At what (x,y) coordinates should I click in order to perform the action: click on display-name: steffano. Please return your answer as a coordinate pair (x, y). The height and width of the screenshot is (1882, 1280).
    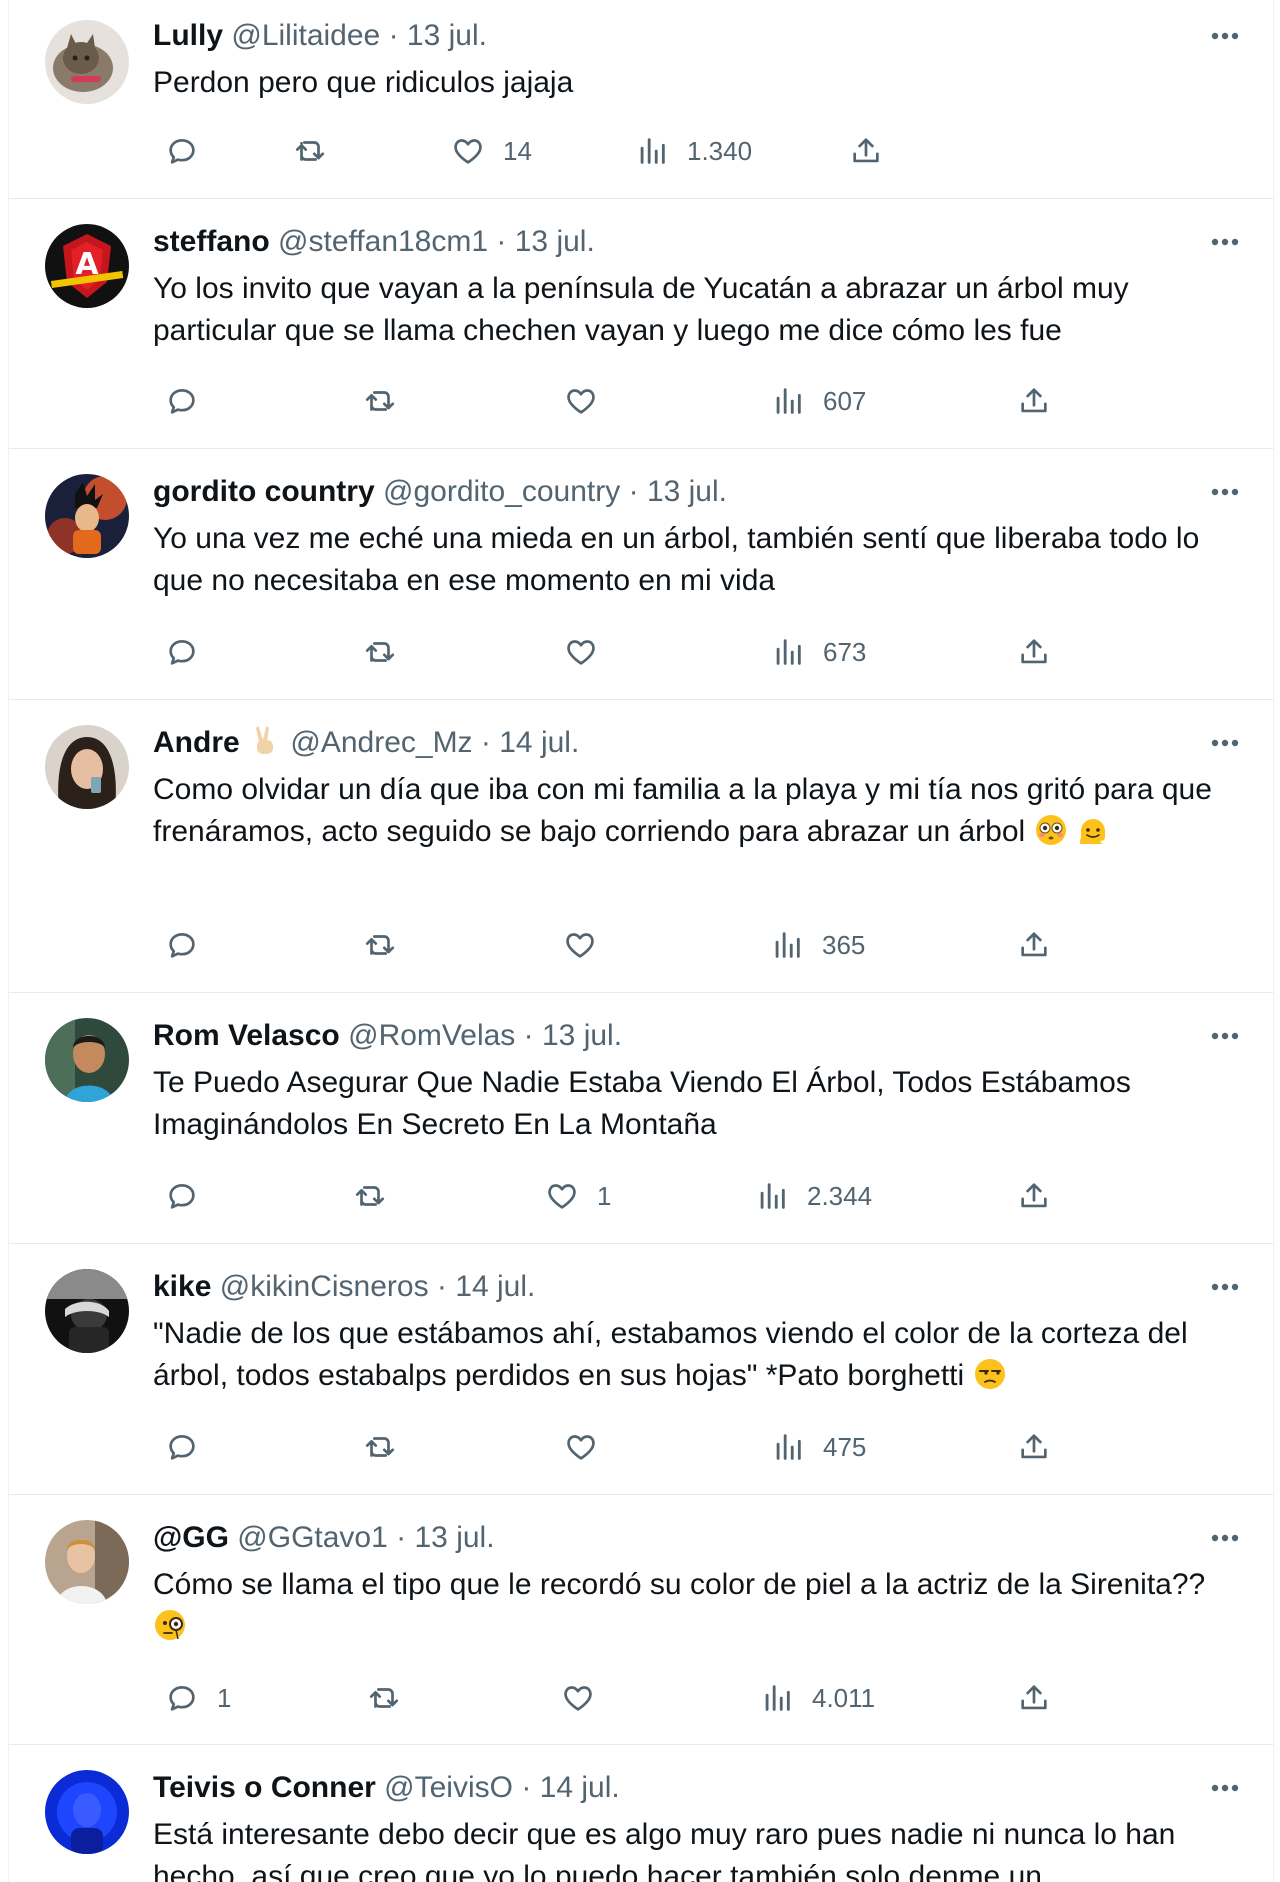
    Looking at the image, I should click on (211, 241).